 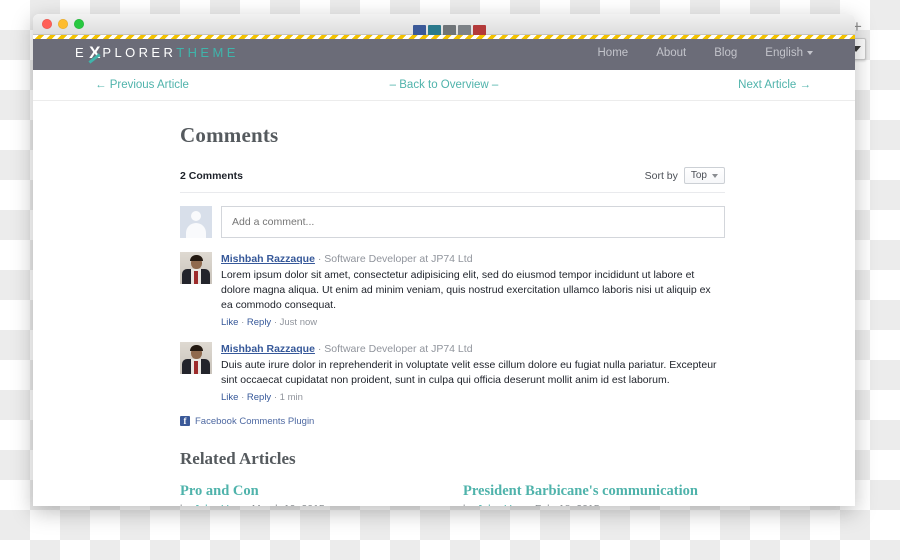 What do you see at coordinates (79, 24) in the screenshot?
I see `maximize-window-button` at bounding box center [79, 24].